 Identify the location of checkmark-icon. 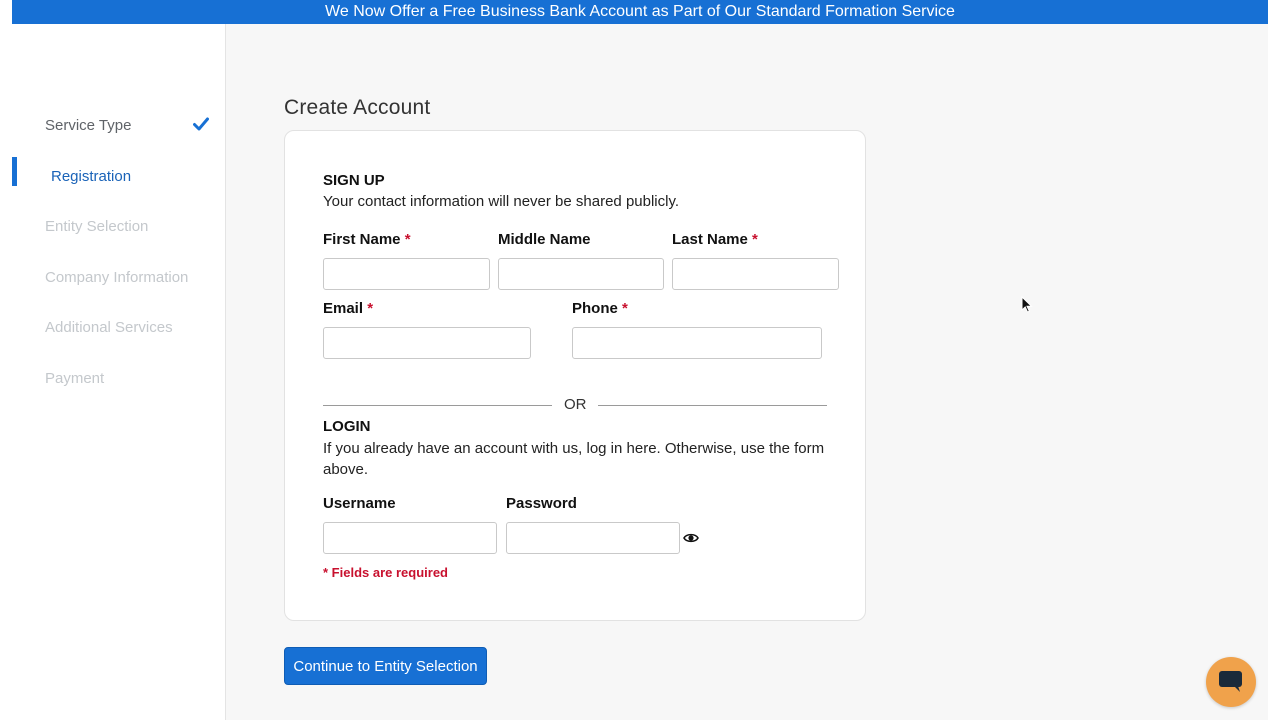
(201, 124).